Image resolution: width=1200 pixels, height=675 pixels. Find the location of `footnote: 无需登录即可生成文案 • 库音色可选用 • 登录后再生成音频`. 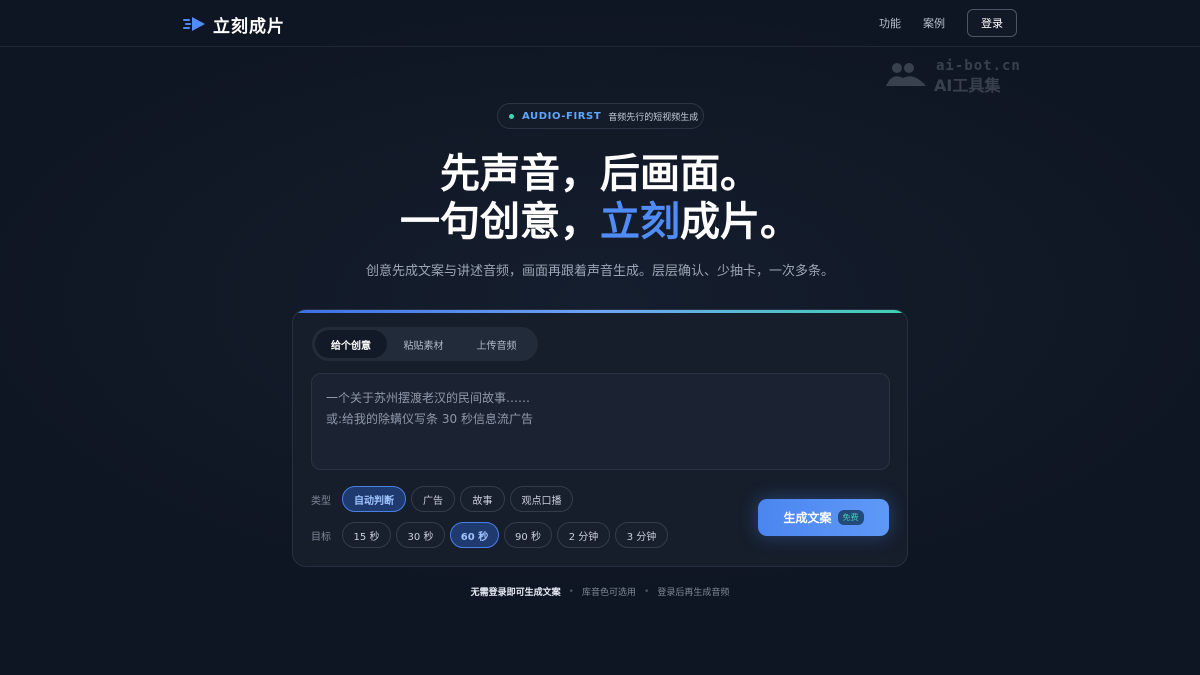

footnote: 无需登录即可生成文案 • 库音色可选用 • 登录后再生成音频 is located at coordinates (600, 592).